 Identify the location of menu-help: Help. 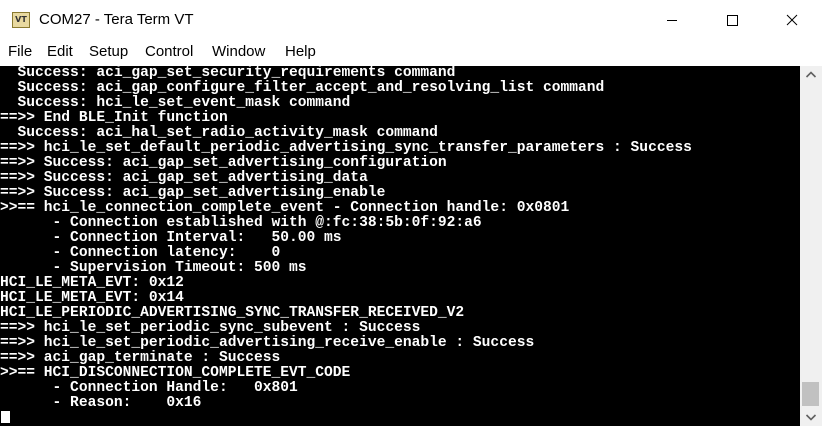
(300, 52).